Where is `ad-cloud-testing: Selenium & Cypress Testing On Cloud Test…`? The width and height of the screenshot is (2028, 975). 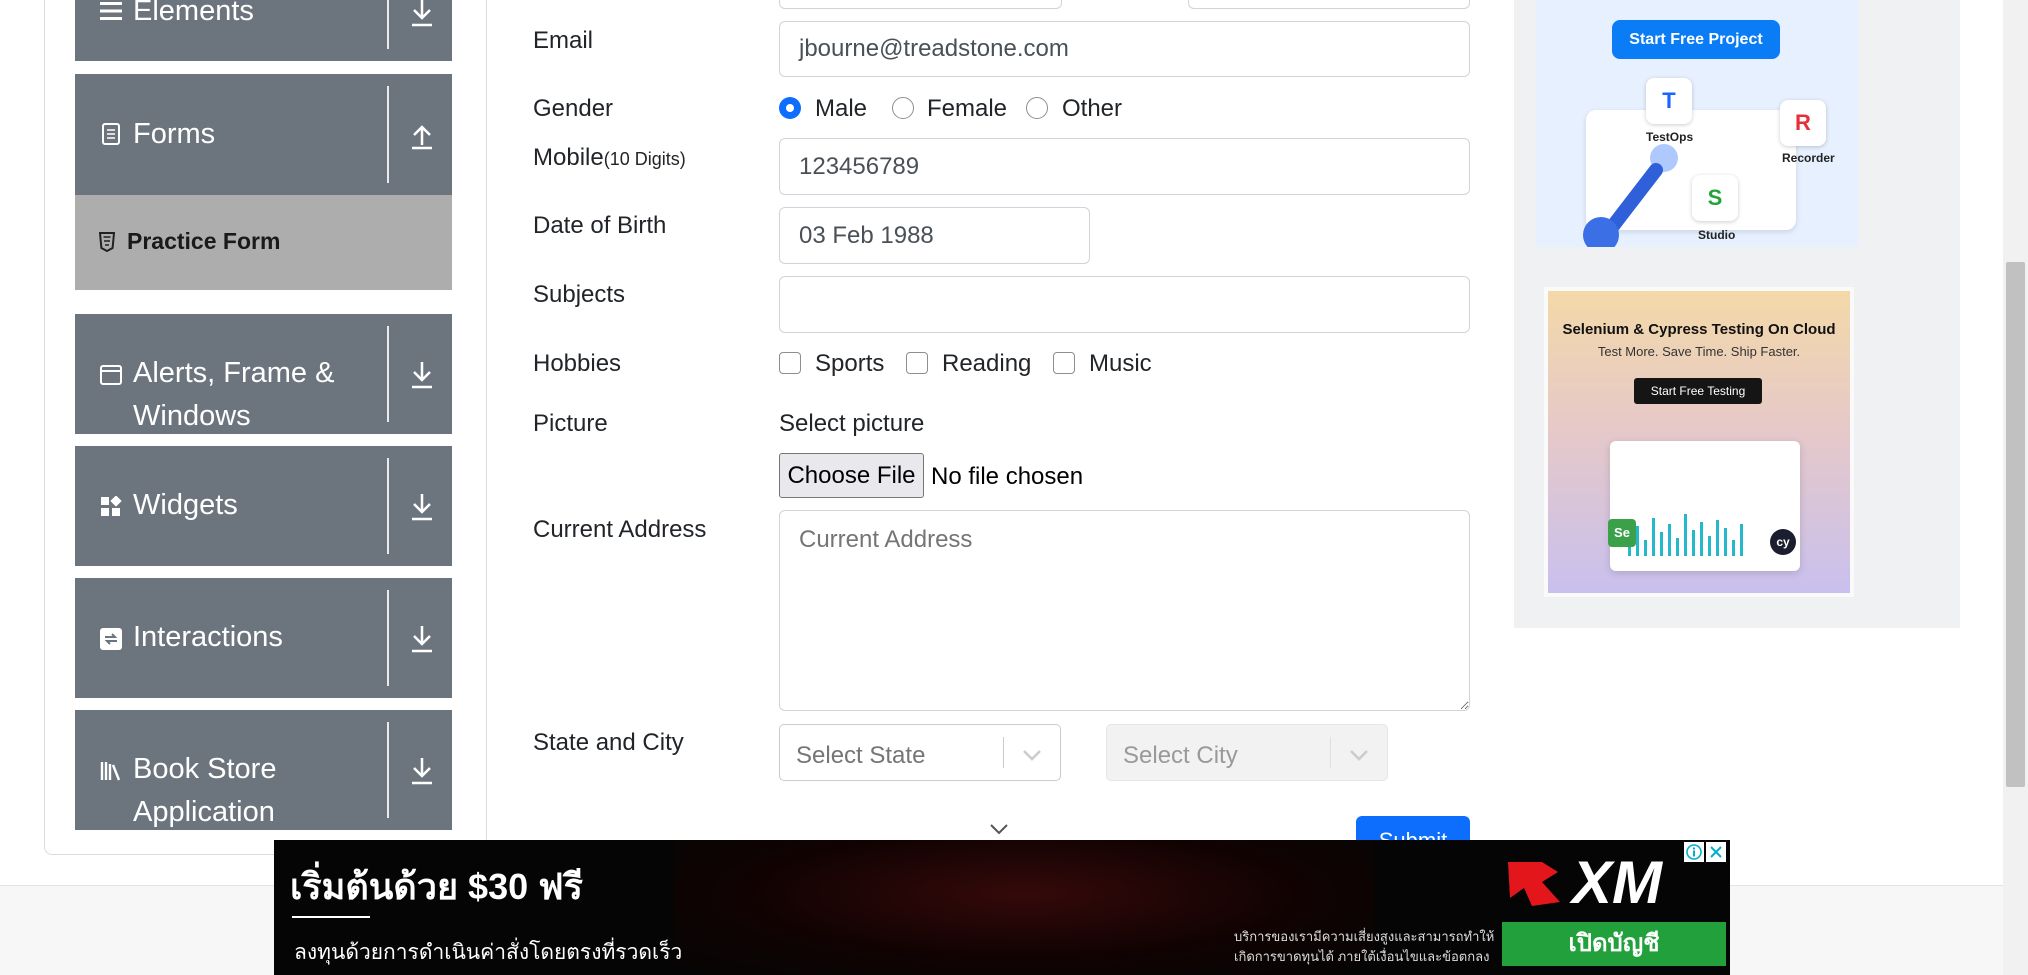 ad-cloud-testing: Selenium & Cypress Testing On Cloud Test… is located at coordinates (1699, 442).